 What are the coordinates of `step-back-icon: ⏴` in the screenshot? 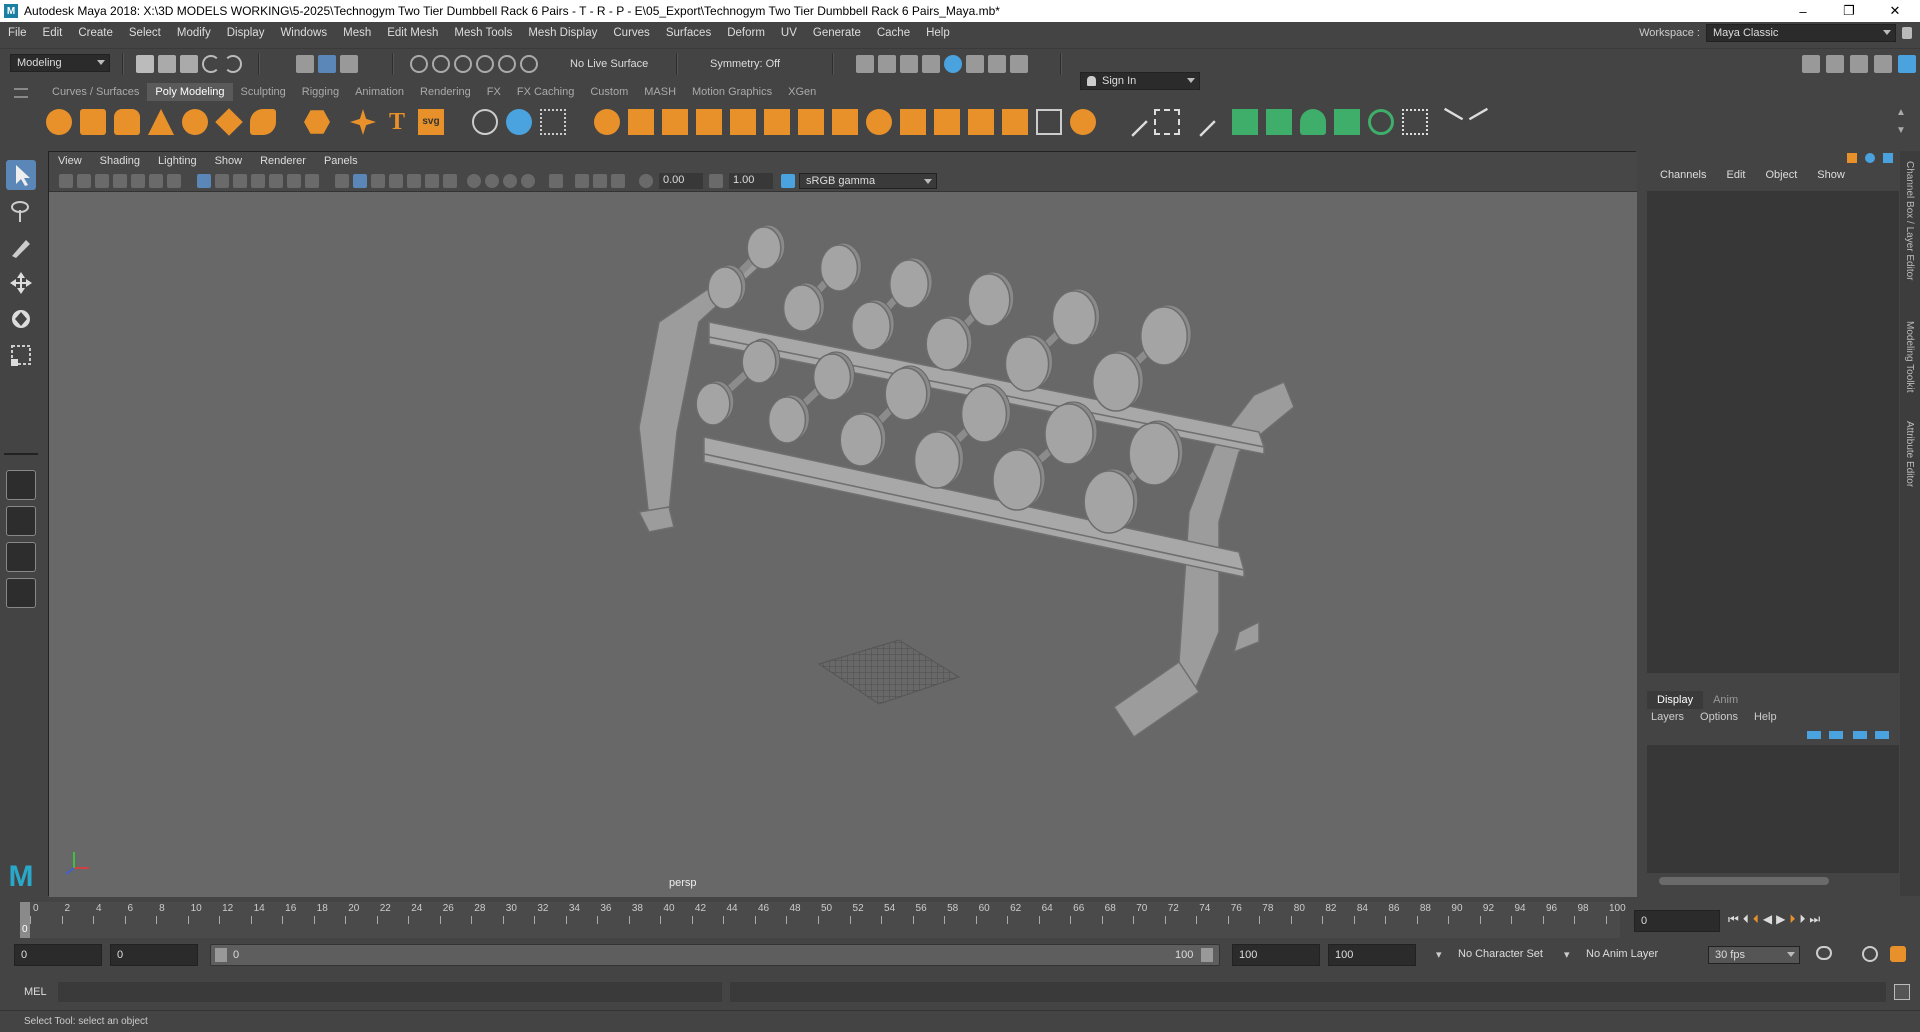 It's located at (1746, 919).